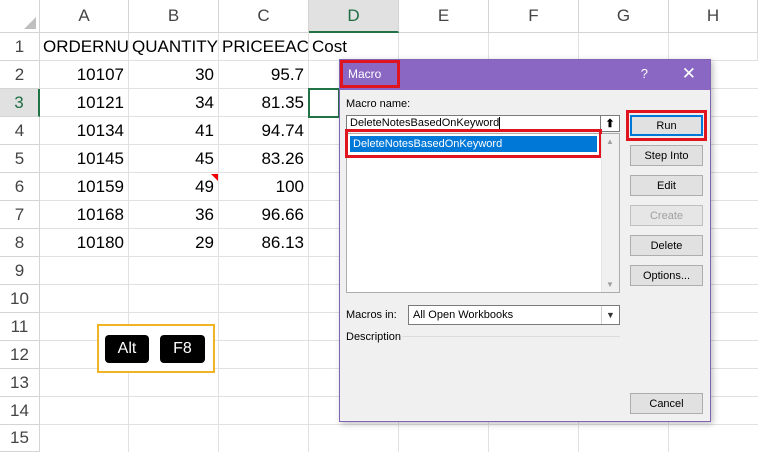 This screenshot has height=452, width=758. Describe the element at coordinates (20, 438) in the screenshot. I see `row-header-15: 15` at that location.